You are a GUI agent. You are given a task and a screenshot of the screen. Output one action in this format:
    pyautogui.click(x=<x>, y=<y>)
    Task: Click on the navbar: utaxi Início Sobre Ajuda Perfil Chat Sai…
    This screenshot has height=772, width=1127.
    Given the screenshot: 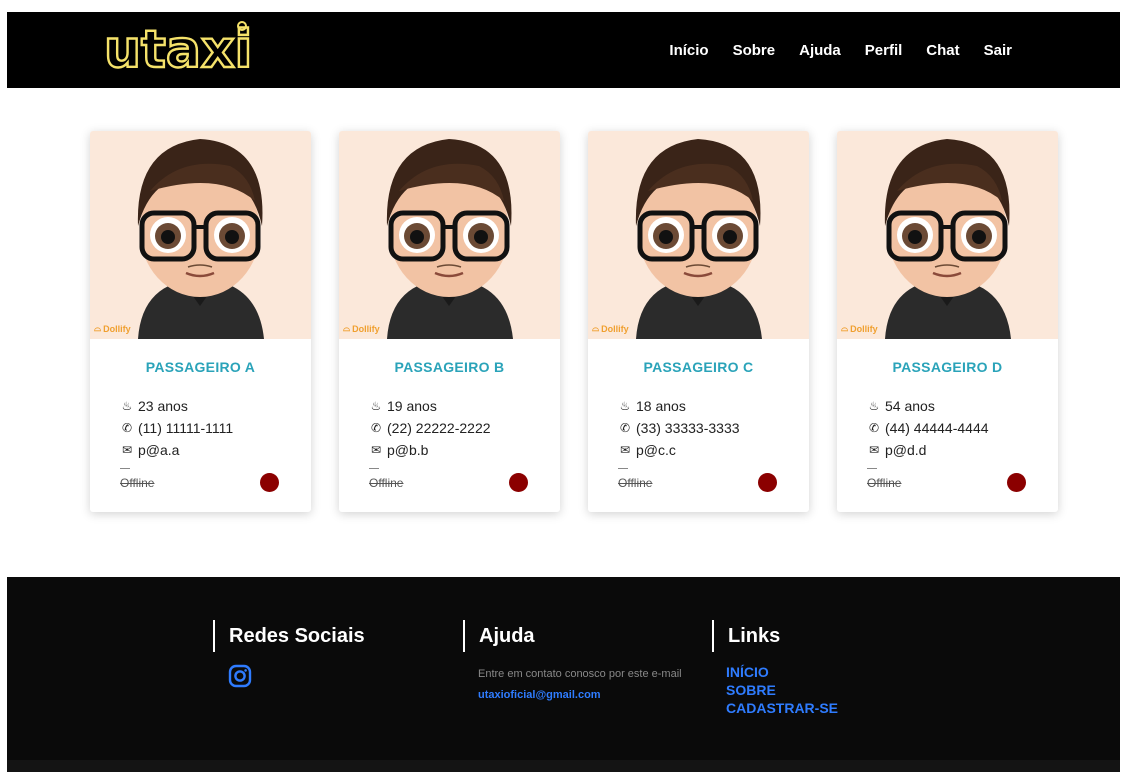 What is the action you would take?
    pyautogui.click(x=563, y=50)
    